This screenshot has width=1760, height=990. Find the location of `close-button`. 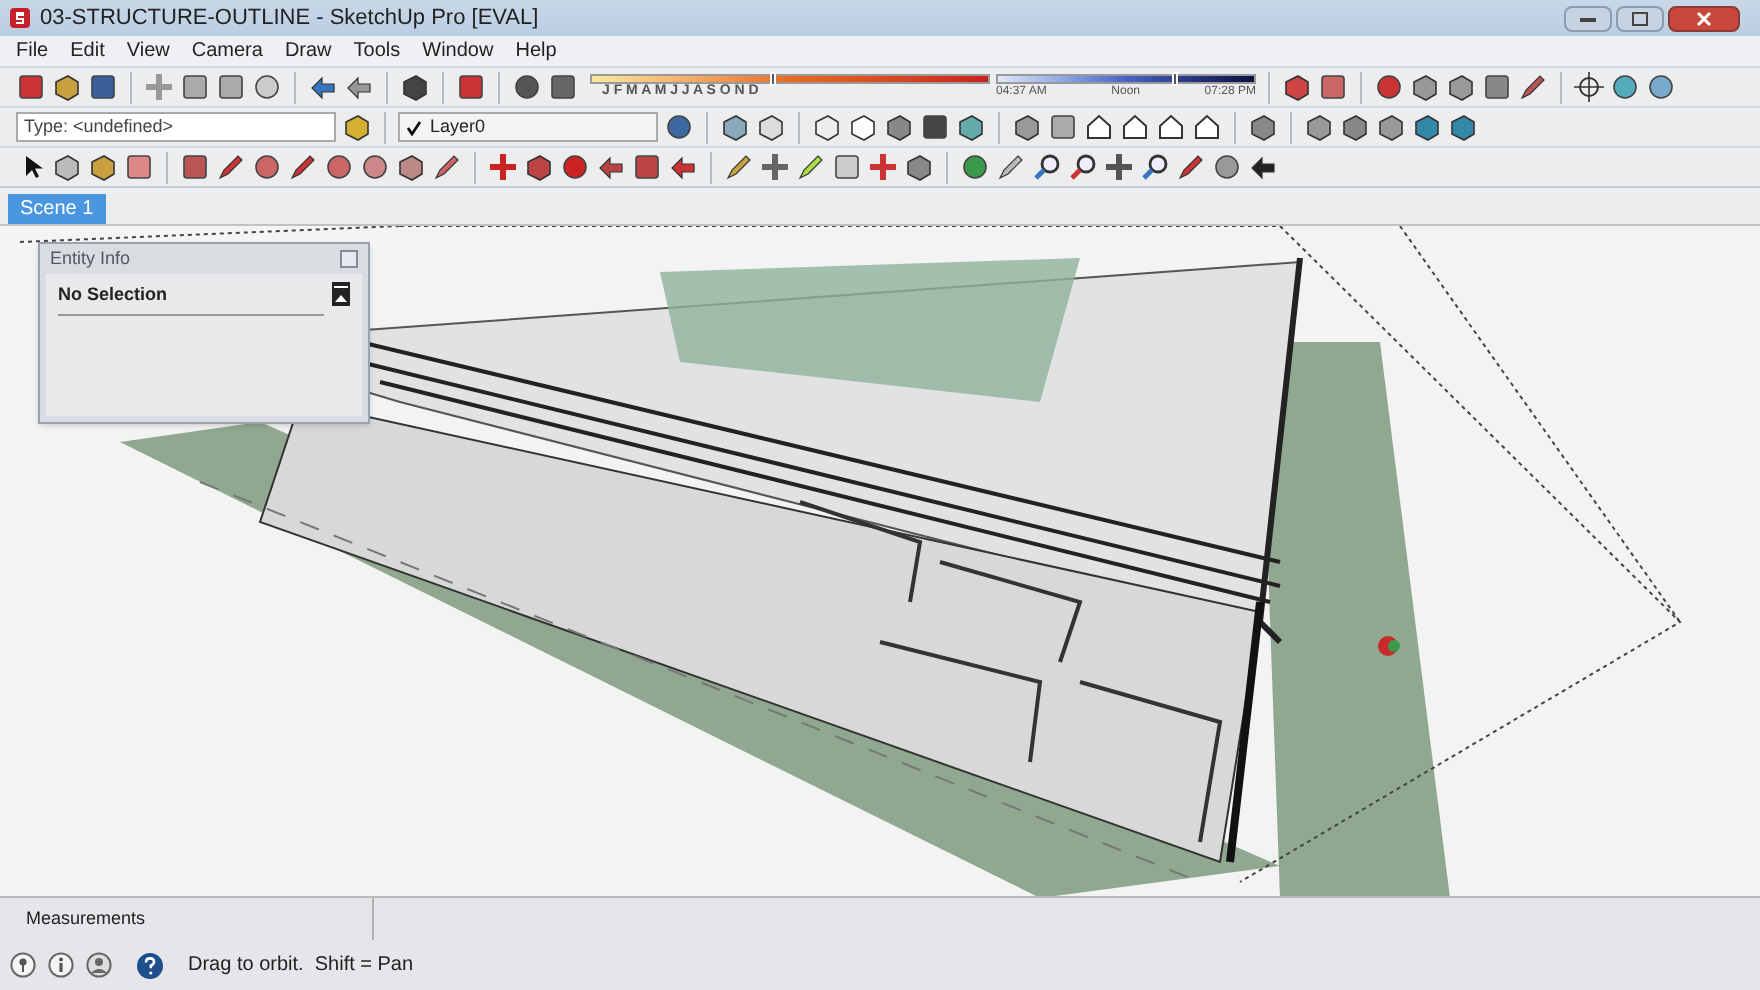

close-button is located at coordinates (1704, 18).